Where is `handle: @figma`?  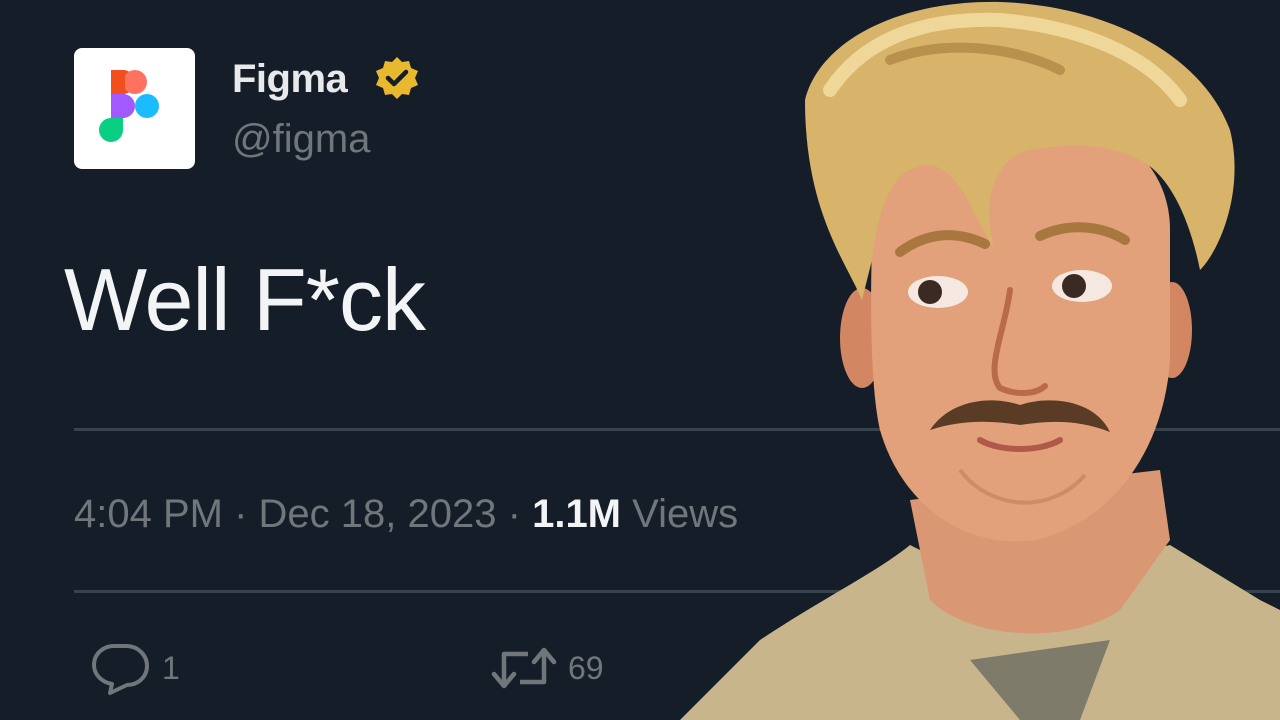
handle: @figma is located at coordinates (301, 139).